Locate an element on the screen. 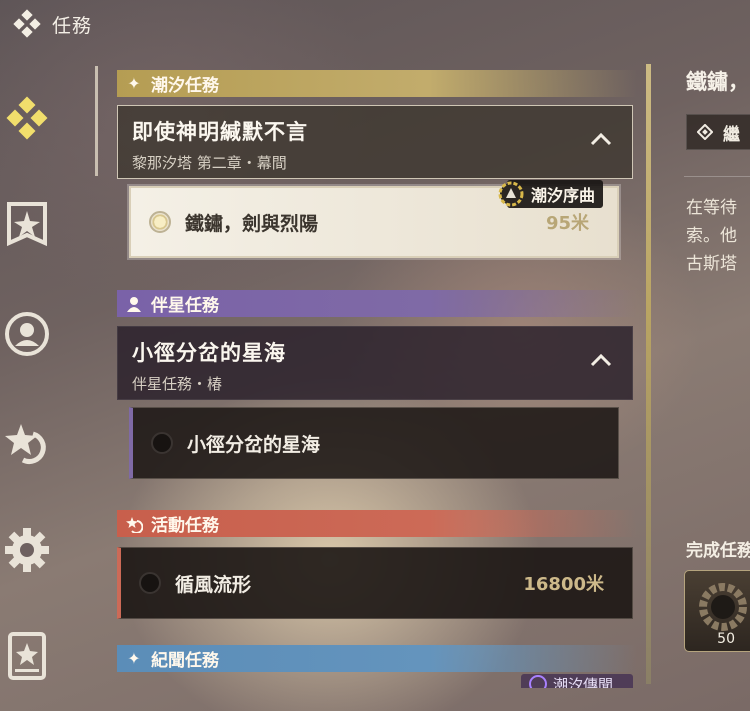  detail-title: 鐵鏽， is located at coordinates (717, 82).